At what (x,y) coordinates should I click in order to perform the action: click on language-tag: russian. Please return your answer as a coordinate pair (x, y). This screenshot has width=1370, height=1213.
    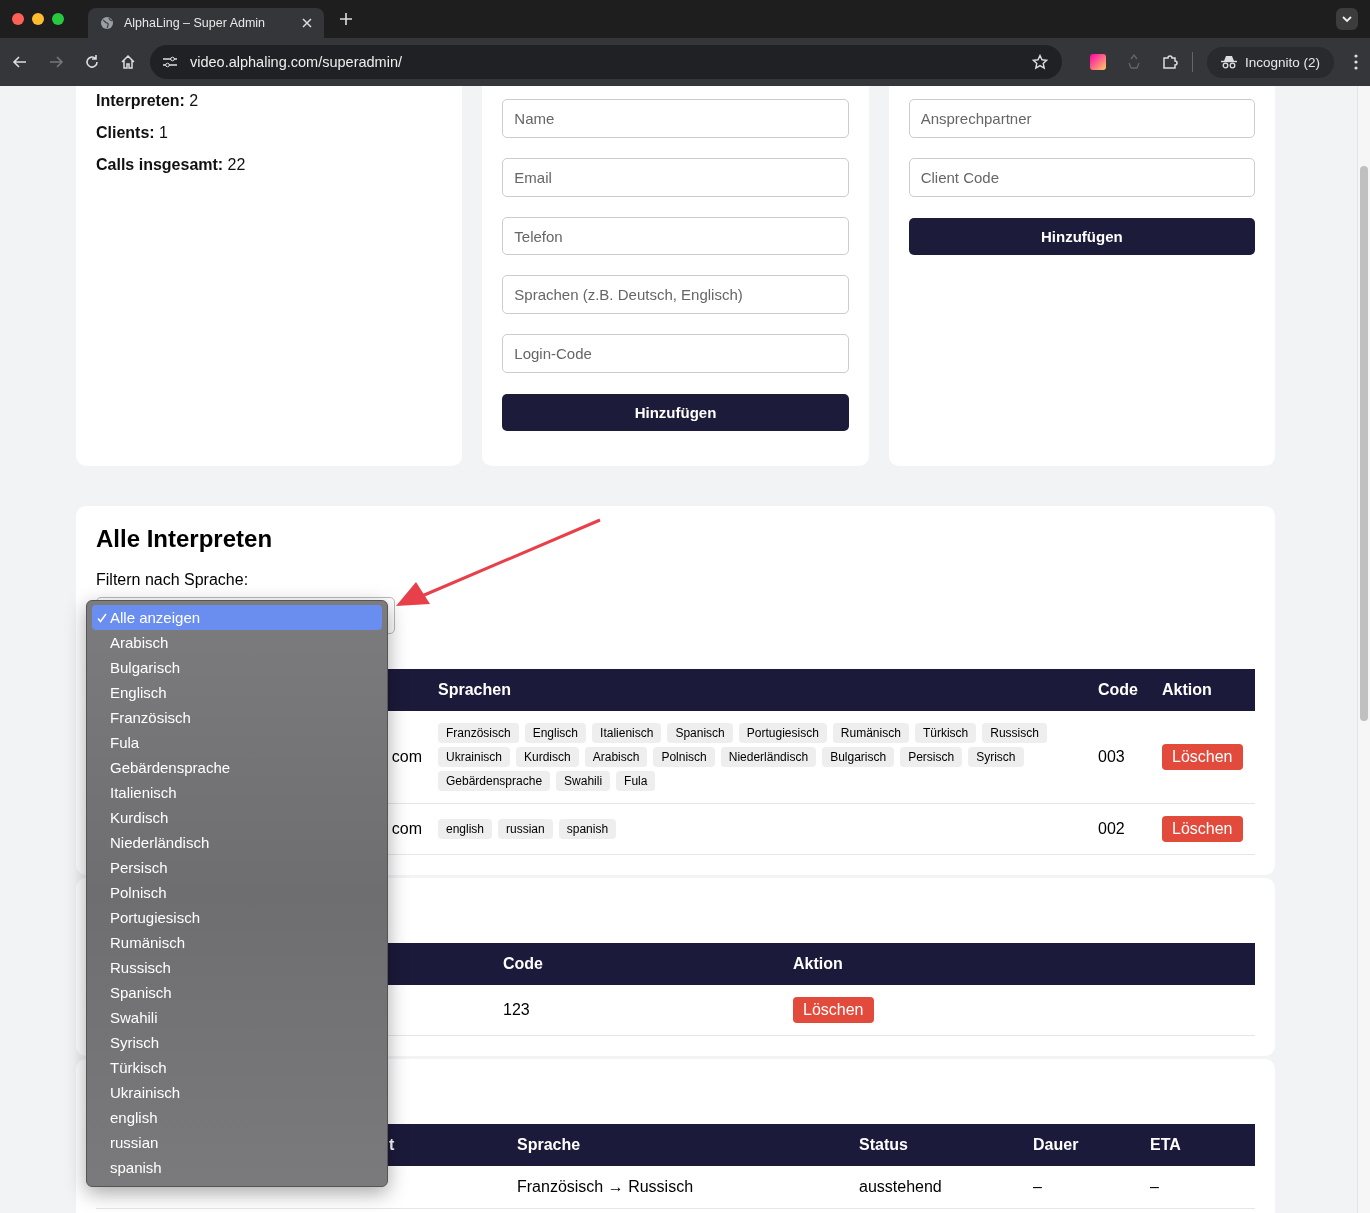
    Looking at the image, I should click on (525, 829).